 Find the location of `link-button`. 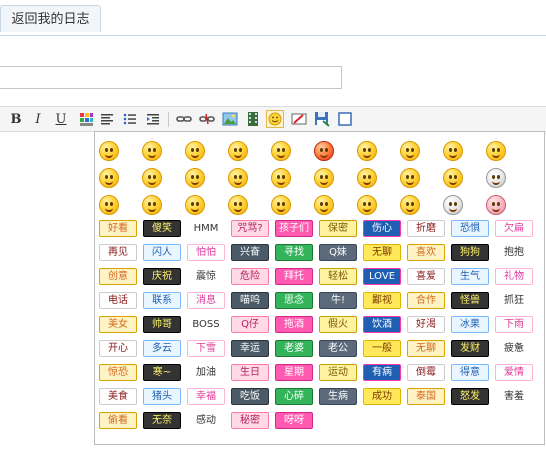

link-button is located at coordinates (184, 119).